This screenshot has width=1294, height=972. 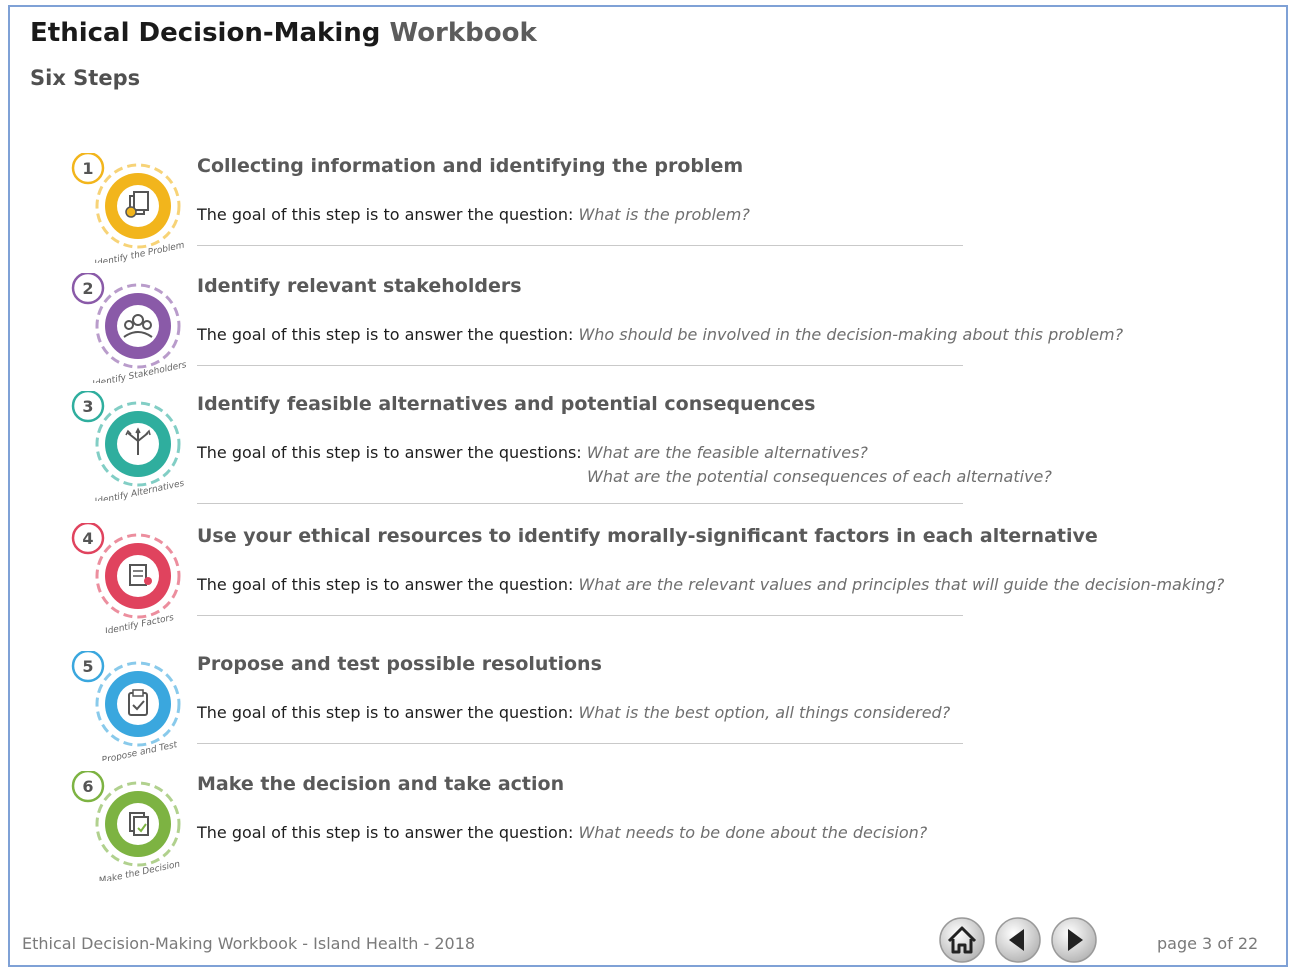 What do you see at coordinates (87, 168) in the screenshot?
I see `step-1-number: 1` at bounding box center [87, 168].